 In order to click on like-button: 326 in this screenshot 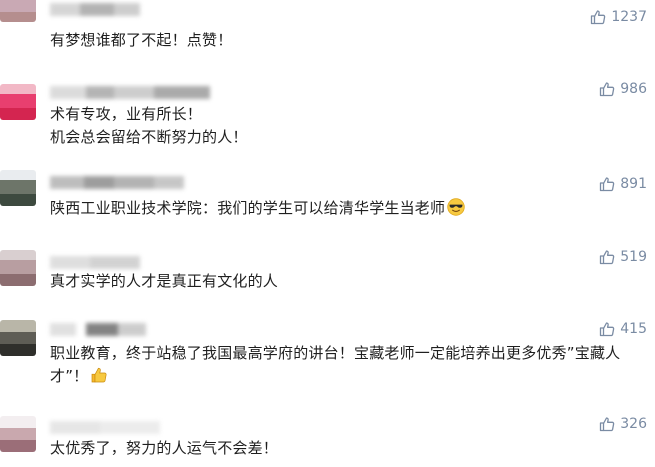, I will do `click(623, 424)`.